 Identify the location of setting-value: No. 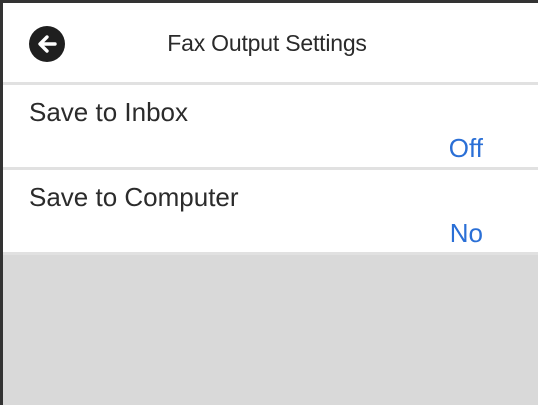
(466, 233).